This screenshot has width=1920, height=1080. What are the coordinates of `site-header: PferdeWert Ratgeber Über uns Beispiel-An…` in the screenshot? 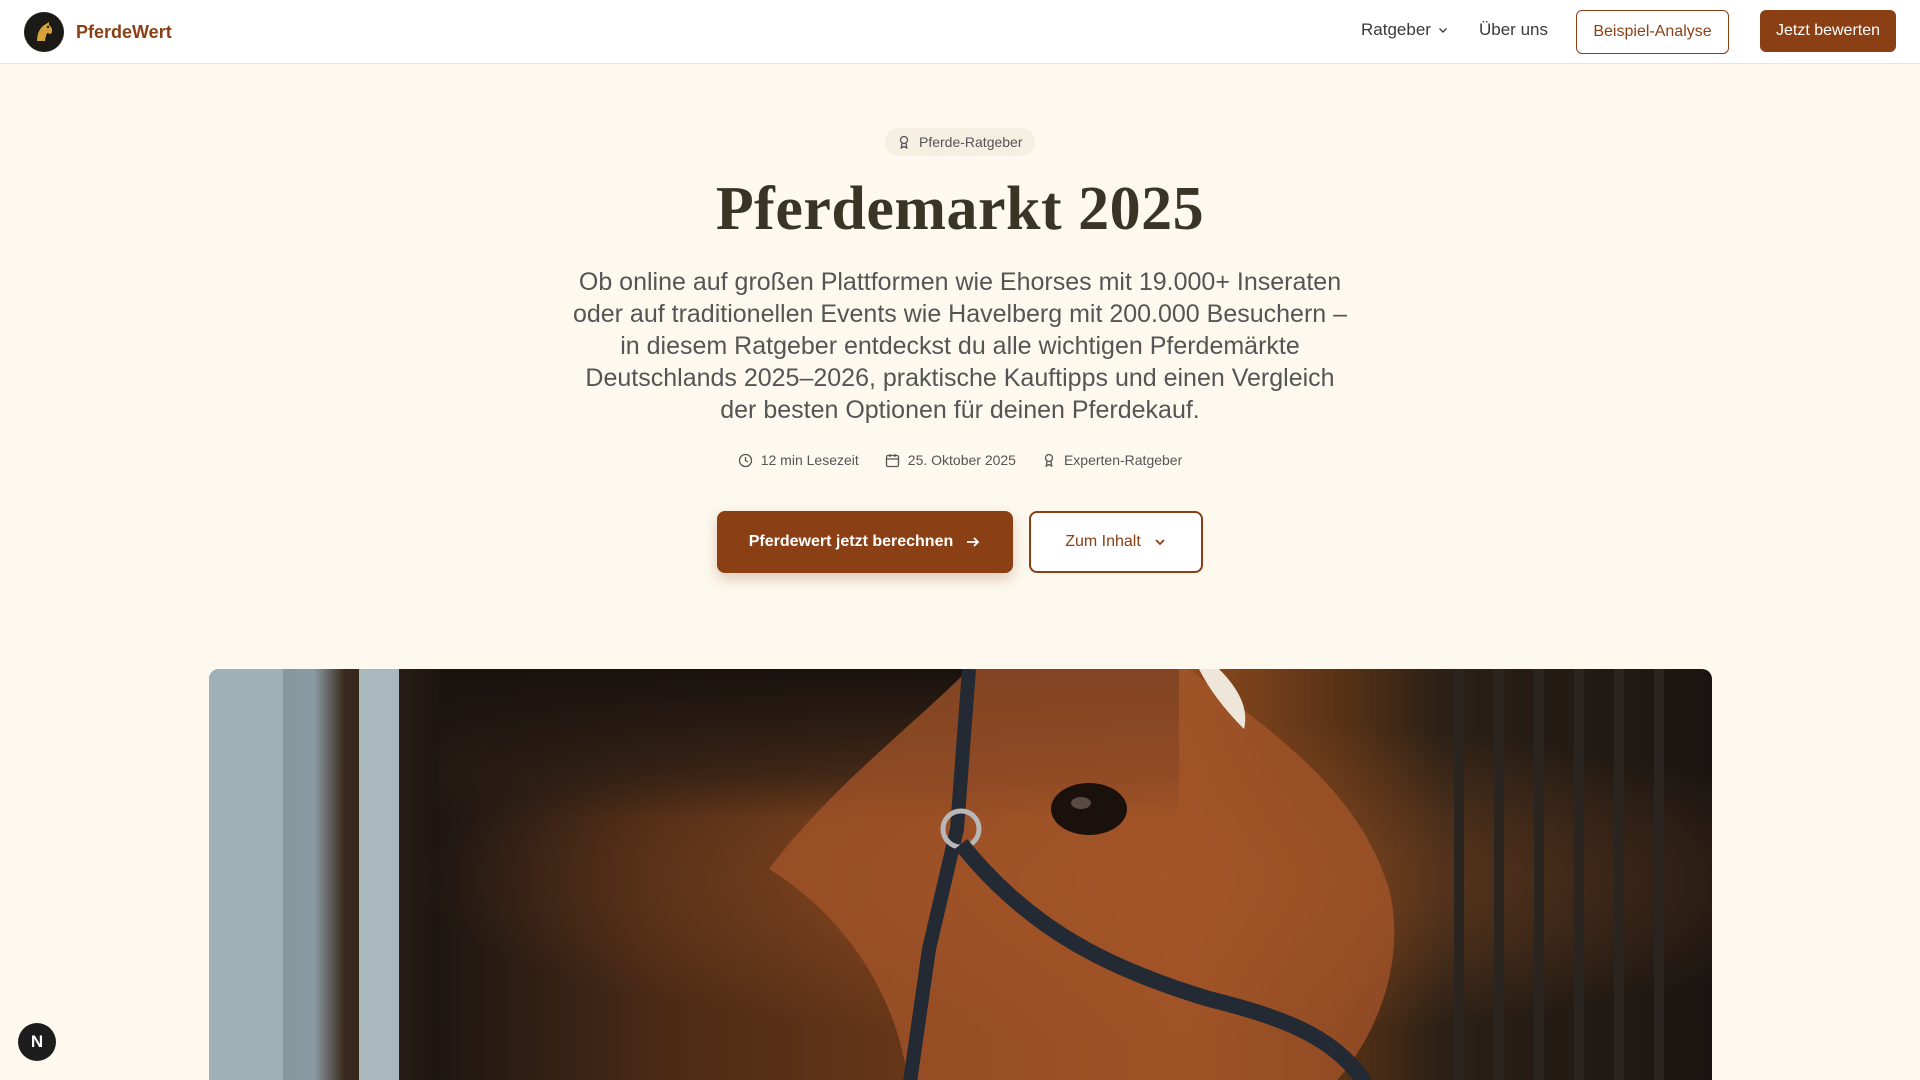 It's located at (960, 32).